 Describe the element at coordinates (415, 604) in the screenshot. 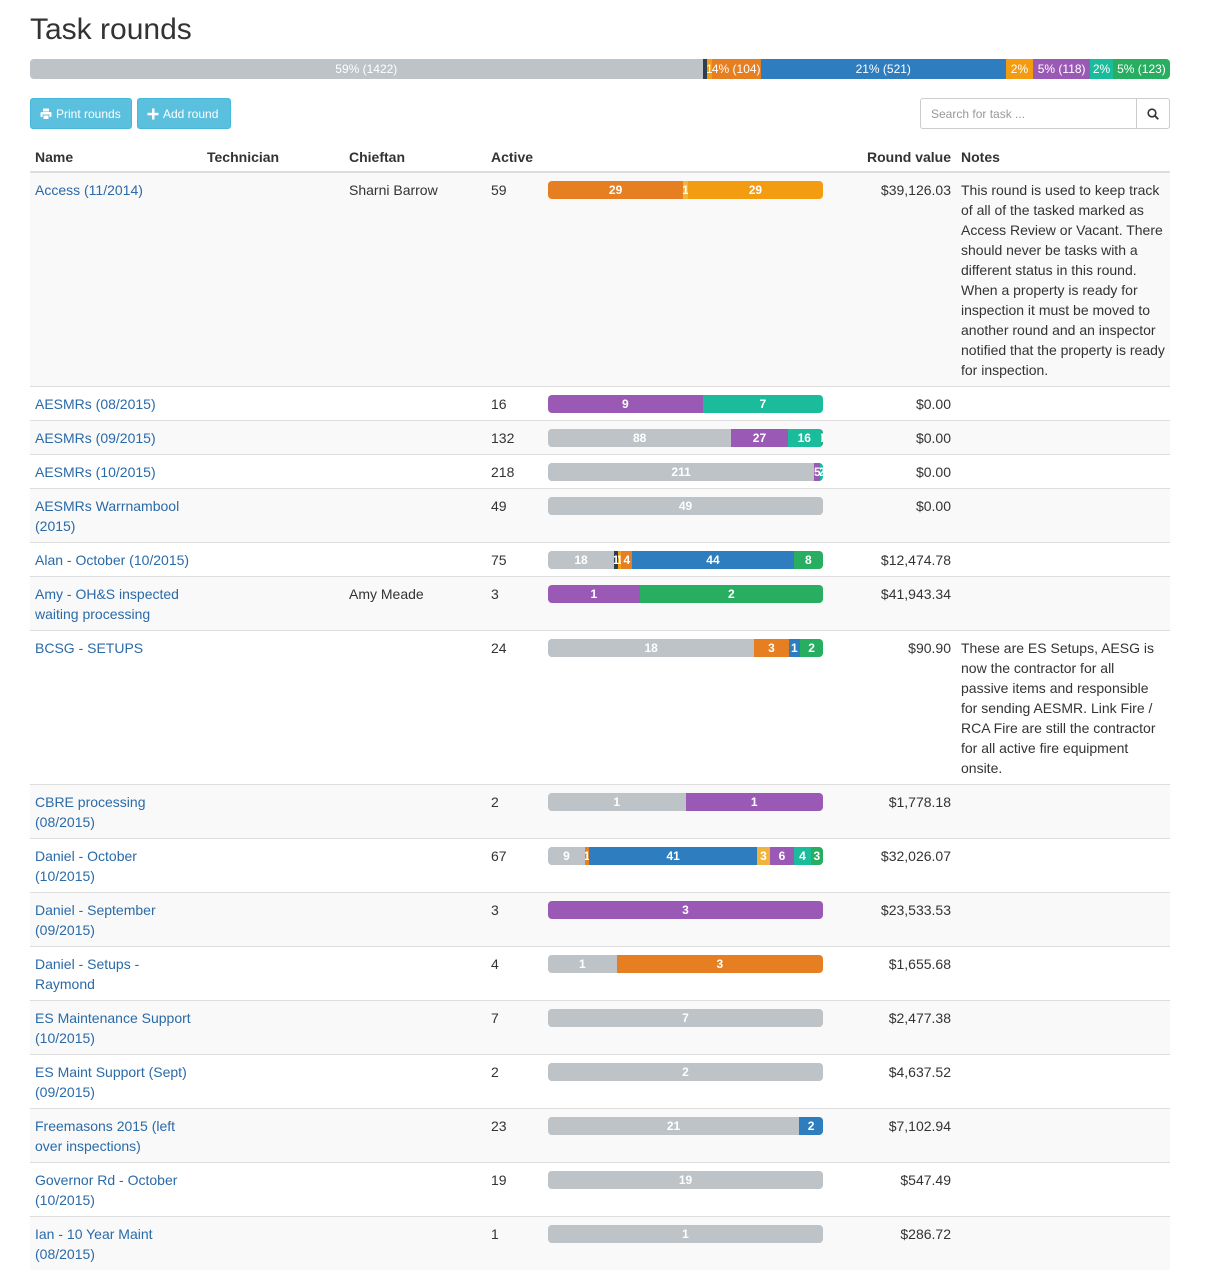

I see `chieftan-cell: Amy Meade` at that location.